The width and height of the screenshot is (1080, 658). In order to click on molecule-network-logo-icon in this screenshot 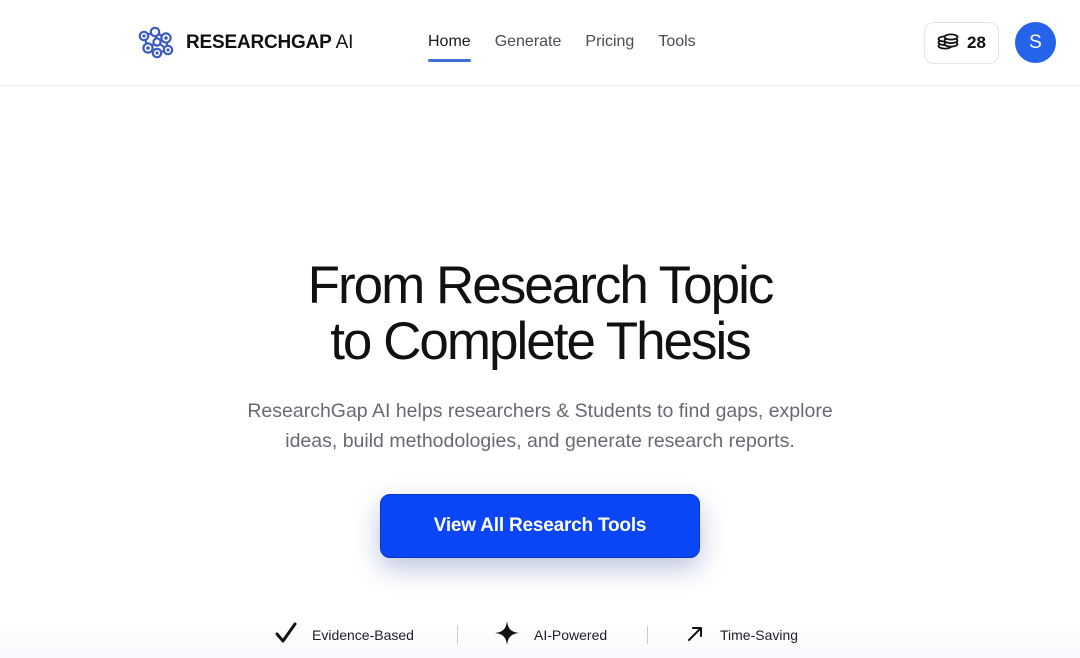, I will do `click(156, 43)`.